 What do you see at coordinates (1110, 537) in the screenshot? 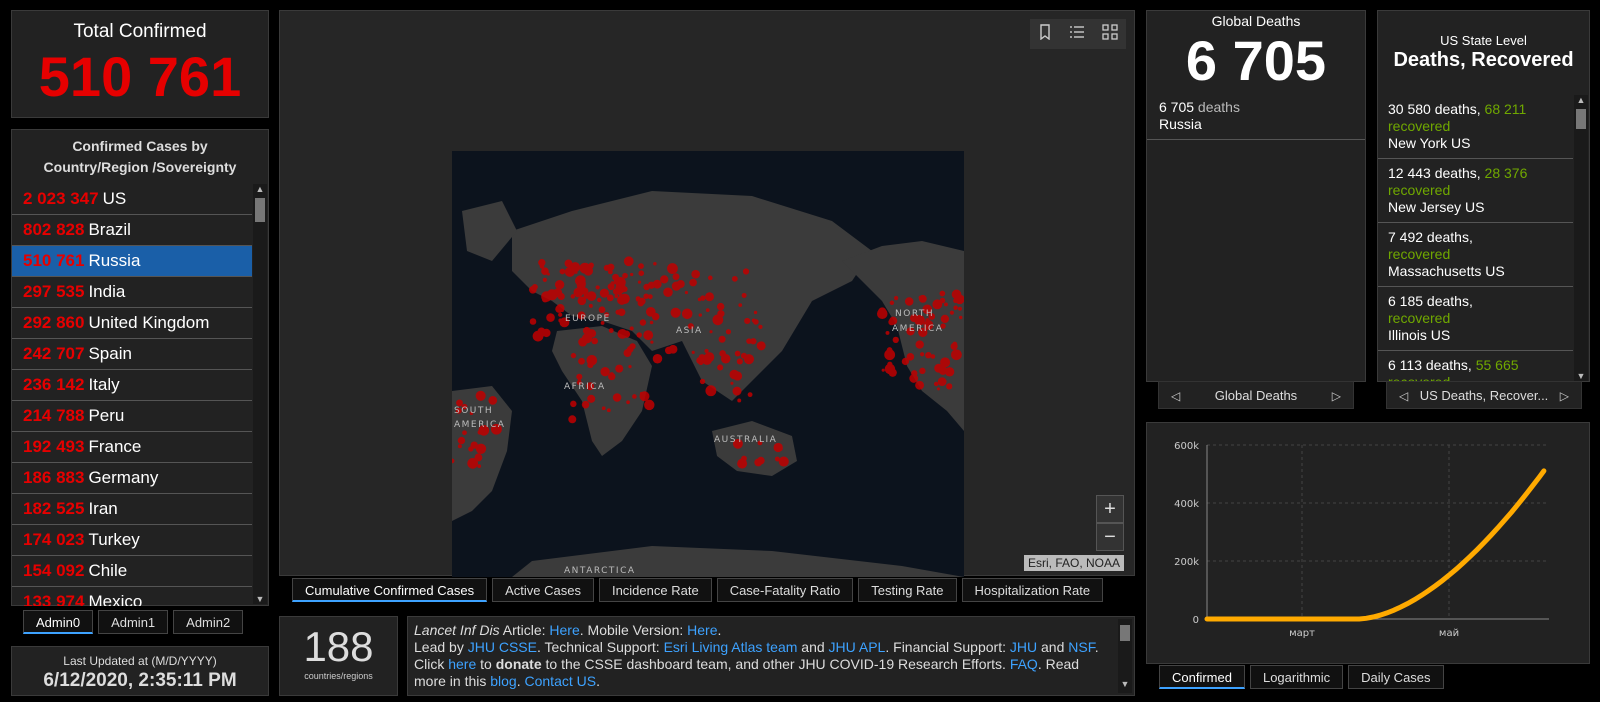
I see `zoom-out-button: −` at bounding box center [1110, 537].